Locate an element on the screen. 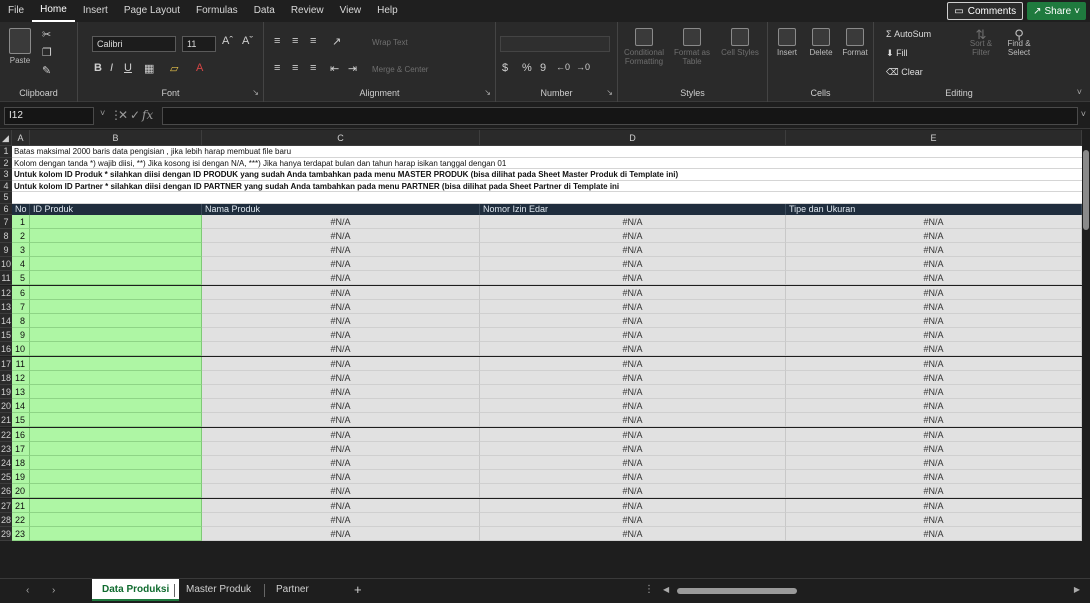 This screenshot has height=603, width=1090. cell-no: 10 is located at coordinates (21, 349).